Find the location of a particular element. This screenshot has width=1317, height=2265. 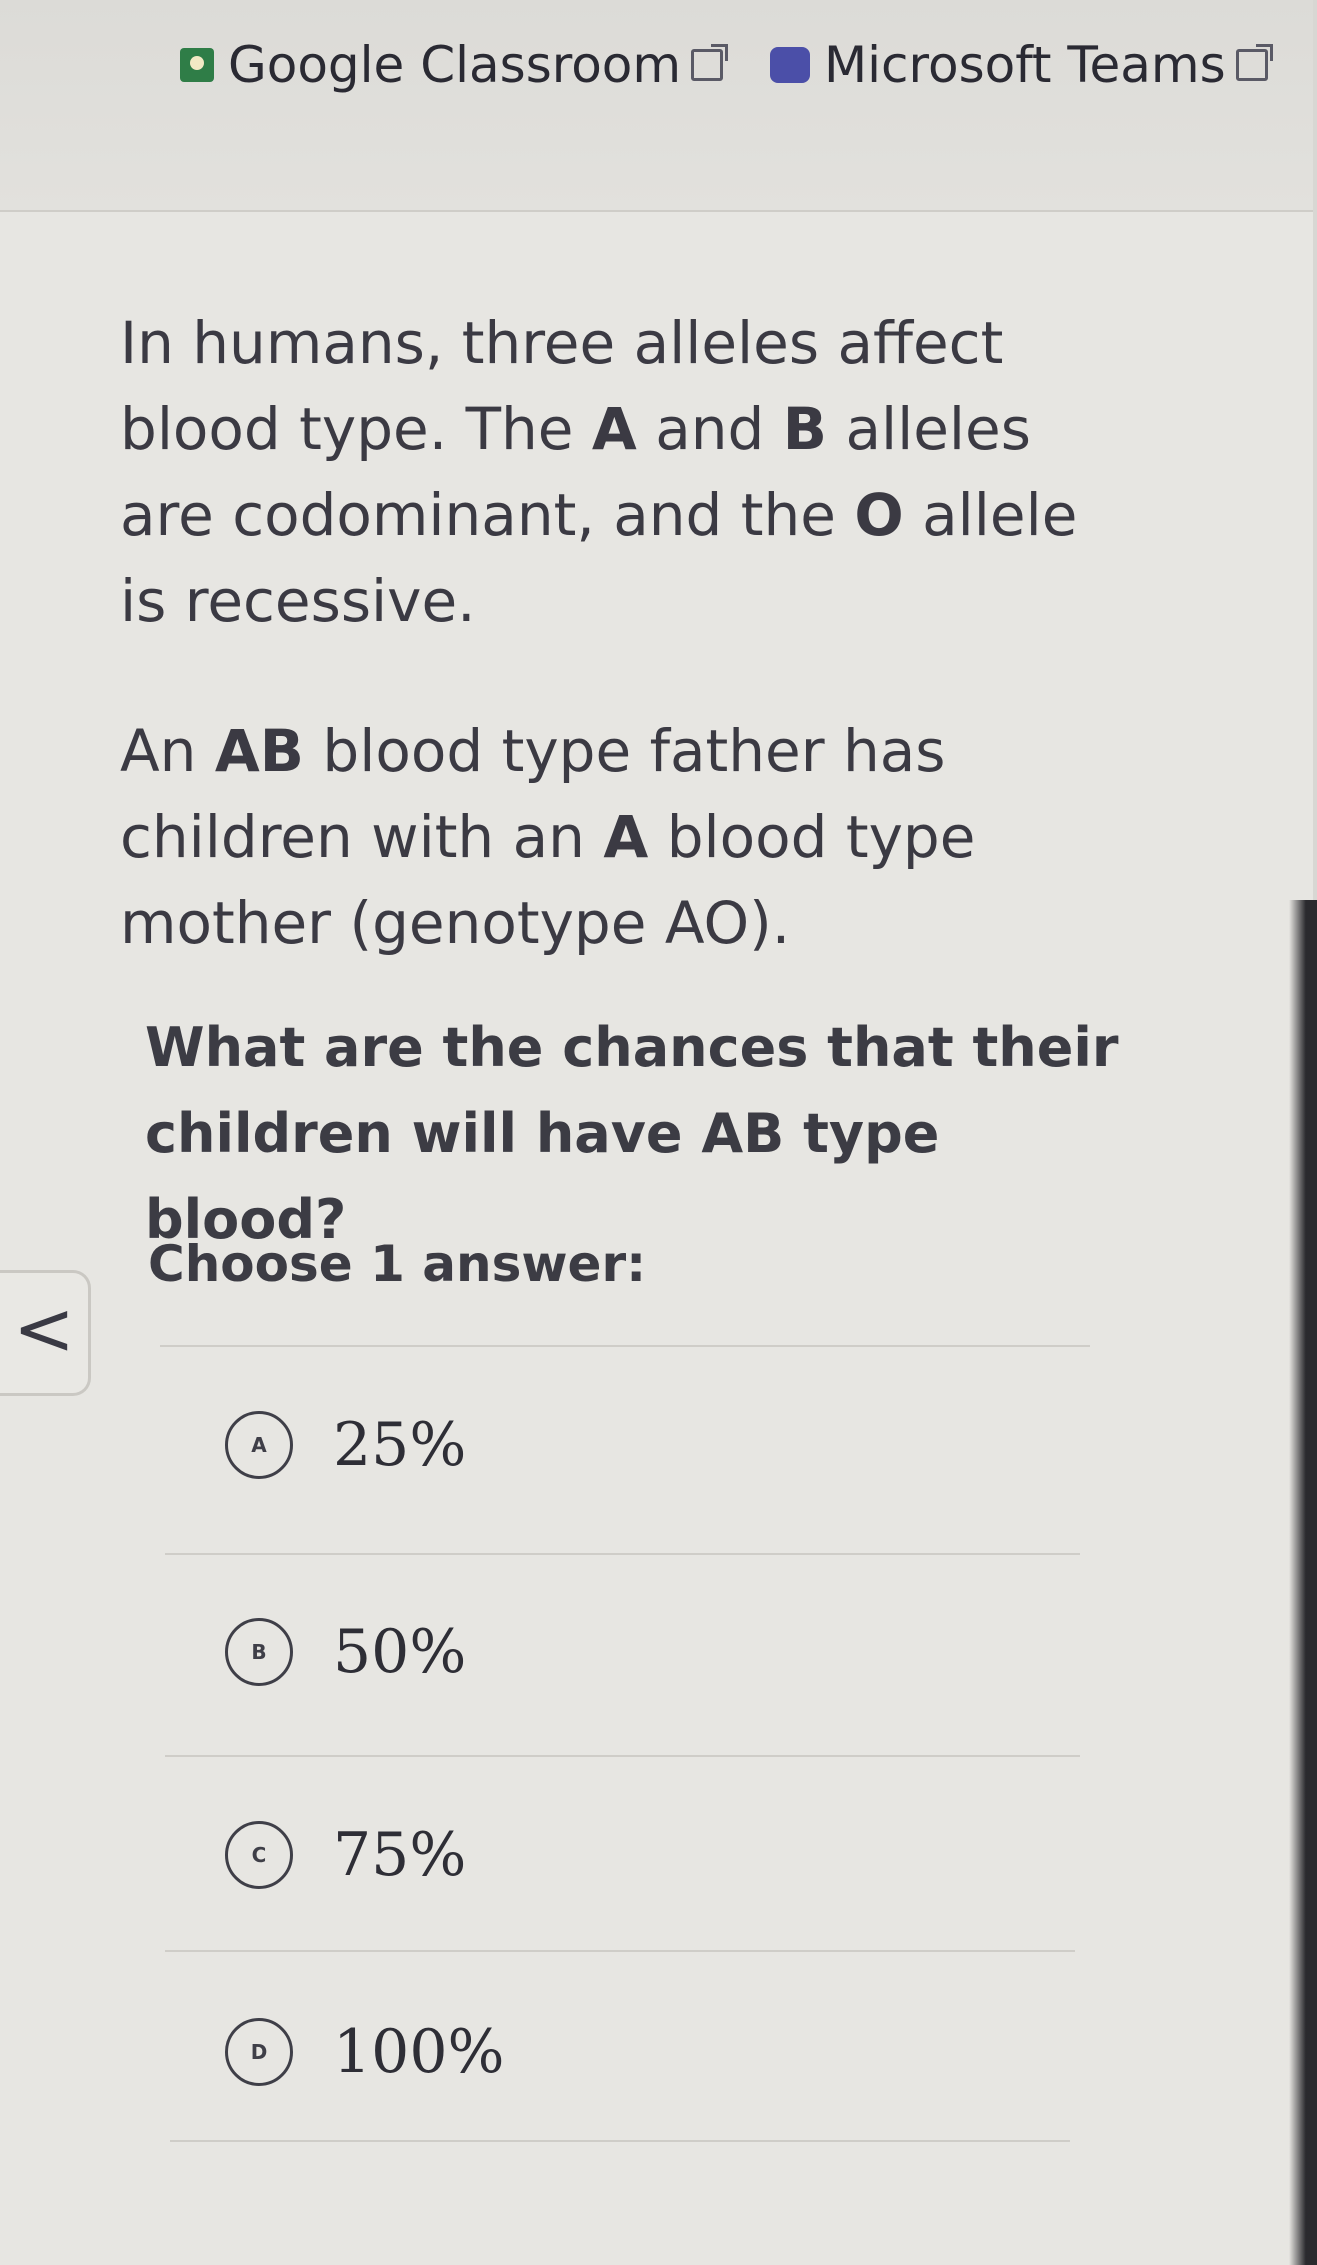

option-value: 75% is located at coordinates (400, 1855).